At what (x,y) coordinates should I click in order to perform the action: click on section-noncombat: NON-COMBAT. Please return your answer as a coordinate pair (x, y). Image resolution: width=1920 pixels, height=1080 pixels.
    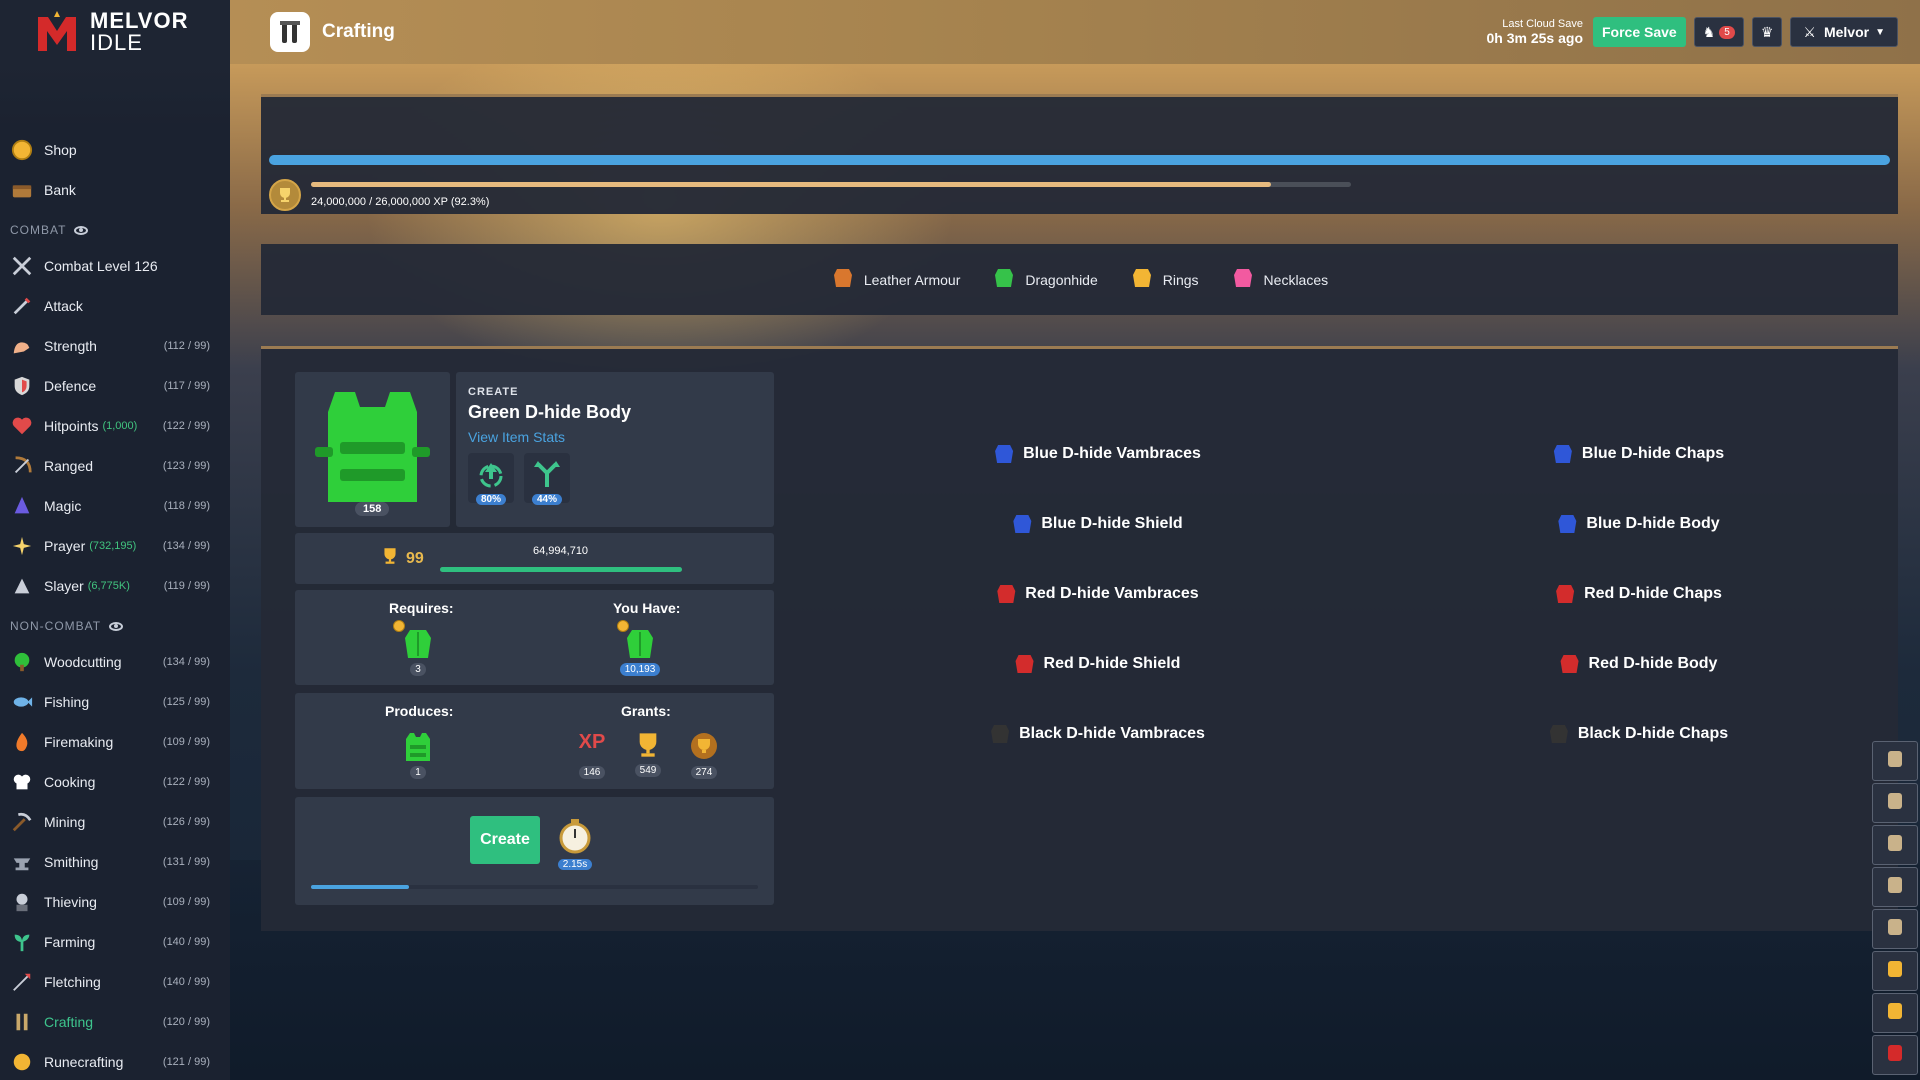
    Looking at the image, I should click on (115, 626).